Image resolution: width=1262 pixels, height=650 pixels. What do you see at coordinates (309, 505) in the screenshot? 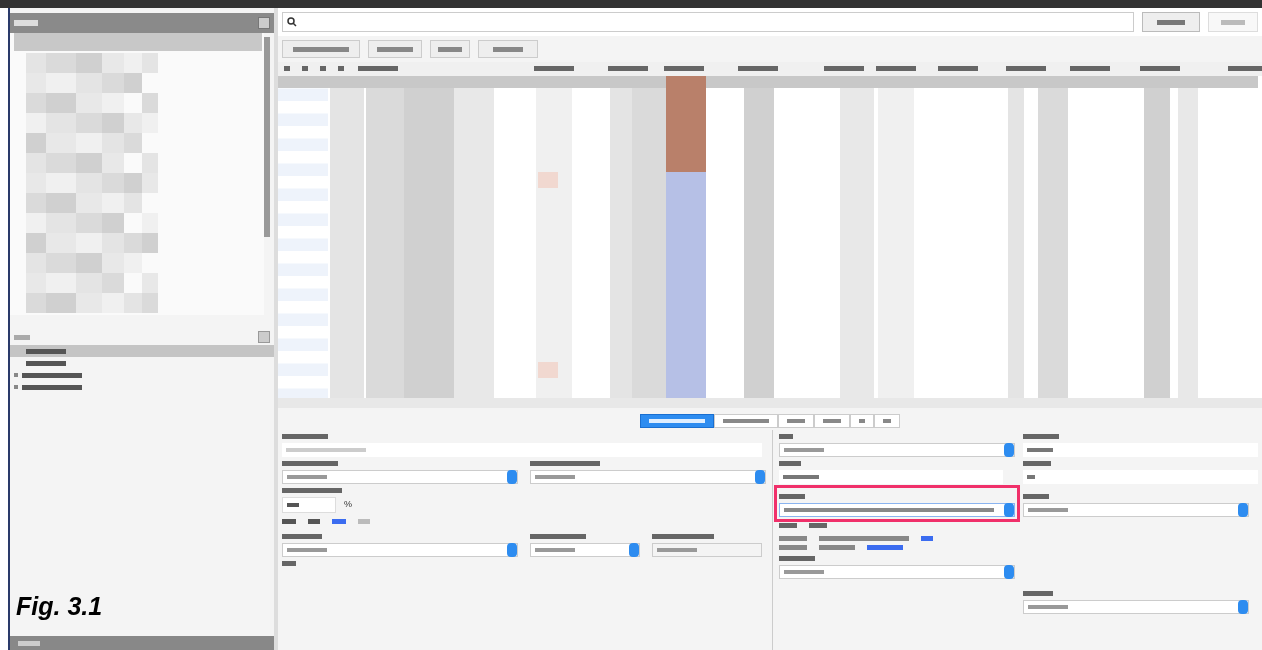
I see `number-field` at bounding box center [309, 505].